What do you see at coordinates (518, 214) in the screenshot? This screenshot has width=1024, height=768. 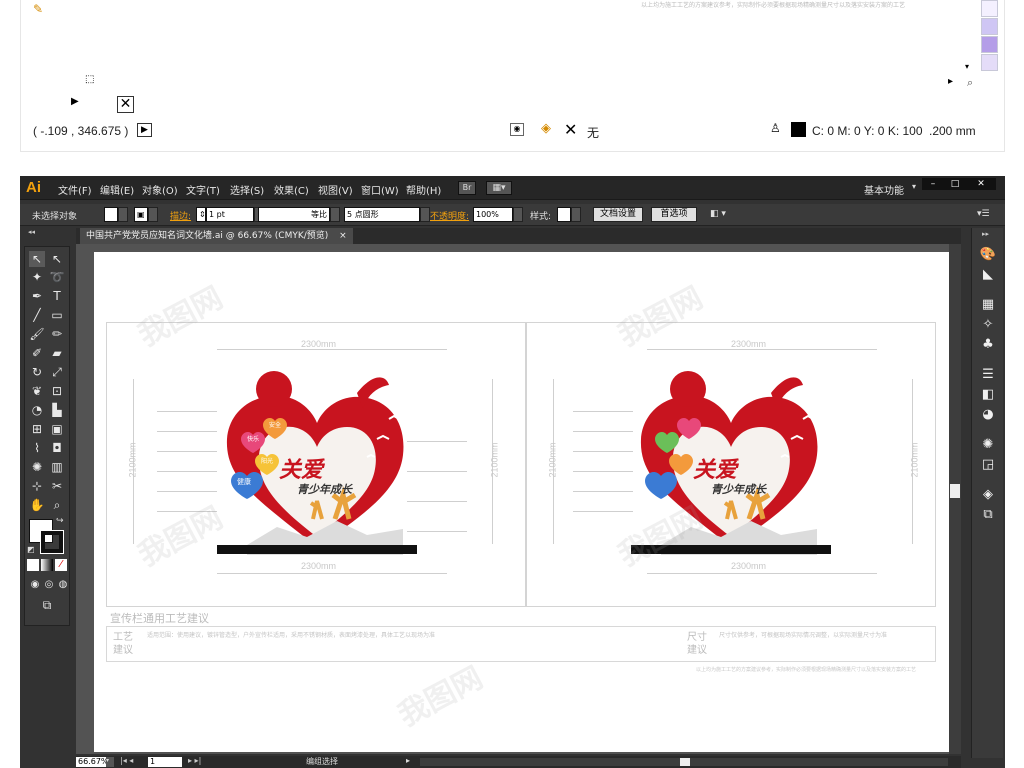 I see `opacity-dropdown` at bounding box center [518, 214].